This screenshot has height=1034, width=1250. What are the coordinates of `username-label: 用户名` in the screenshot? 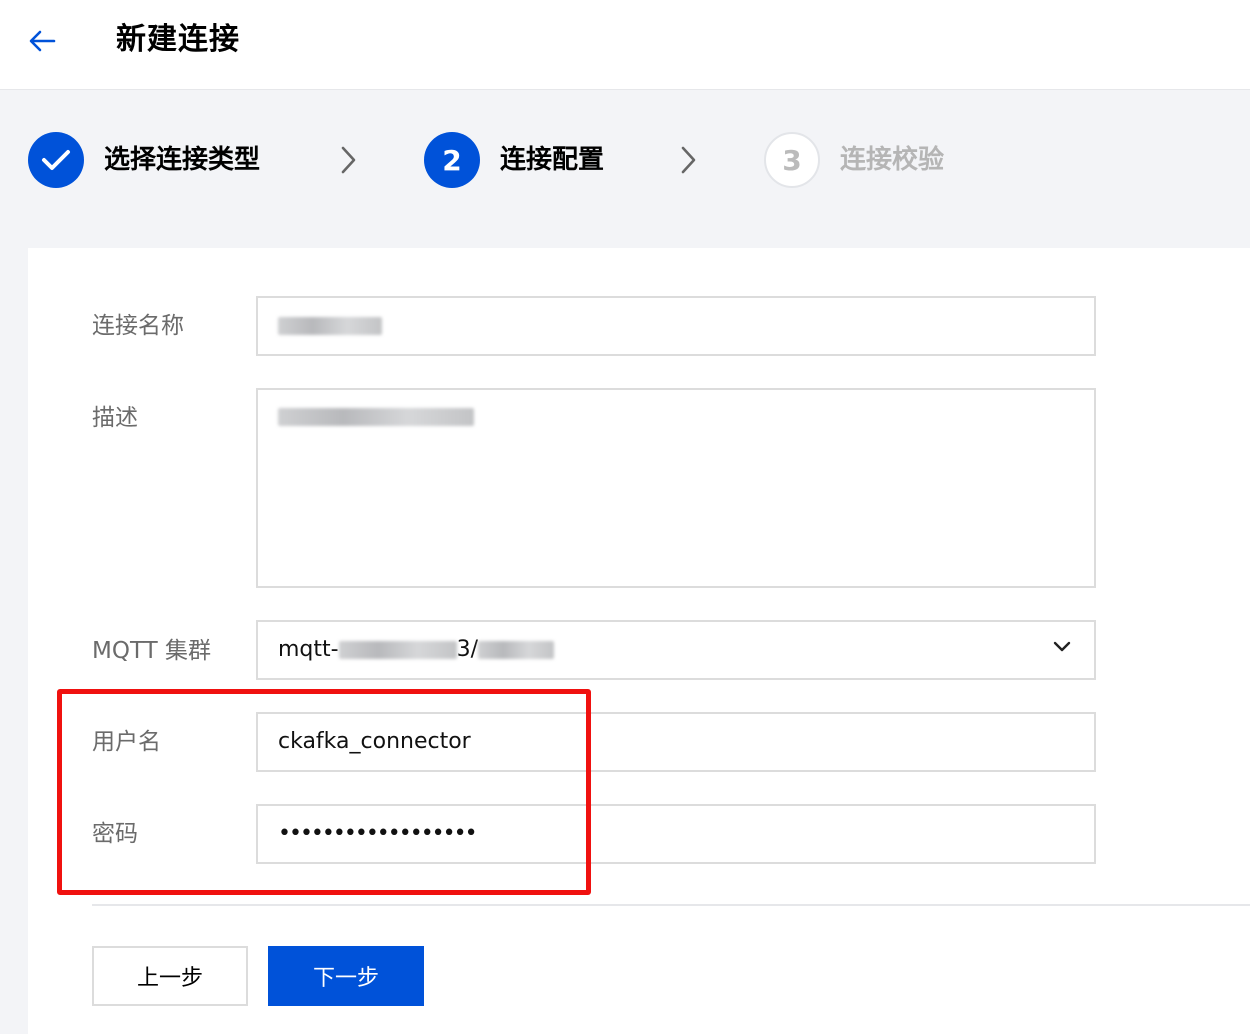 It's located at (126, 742).